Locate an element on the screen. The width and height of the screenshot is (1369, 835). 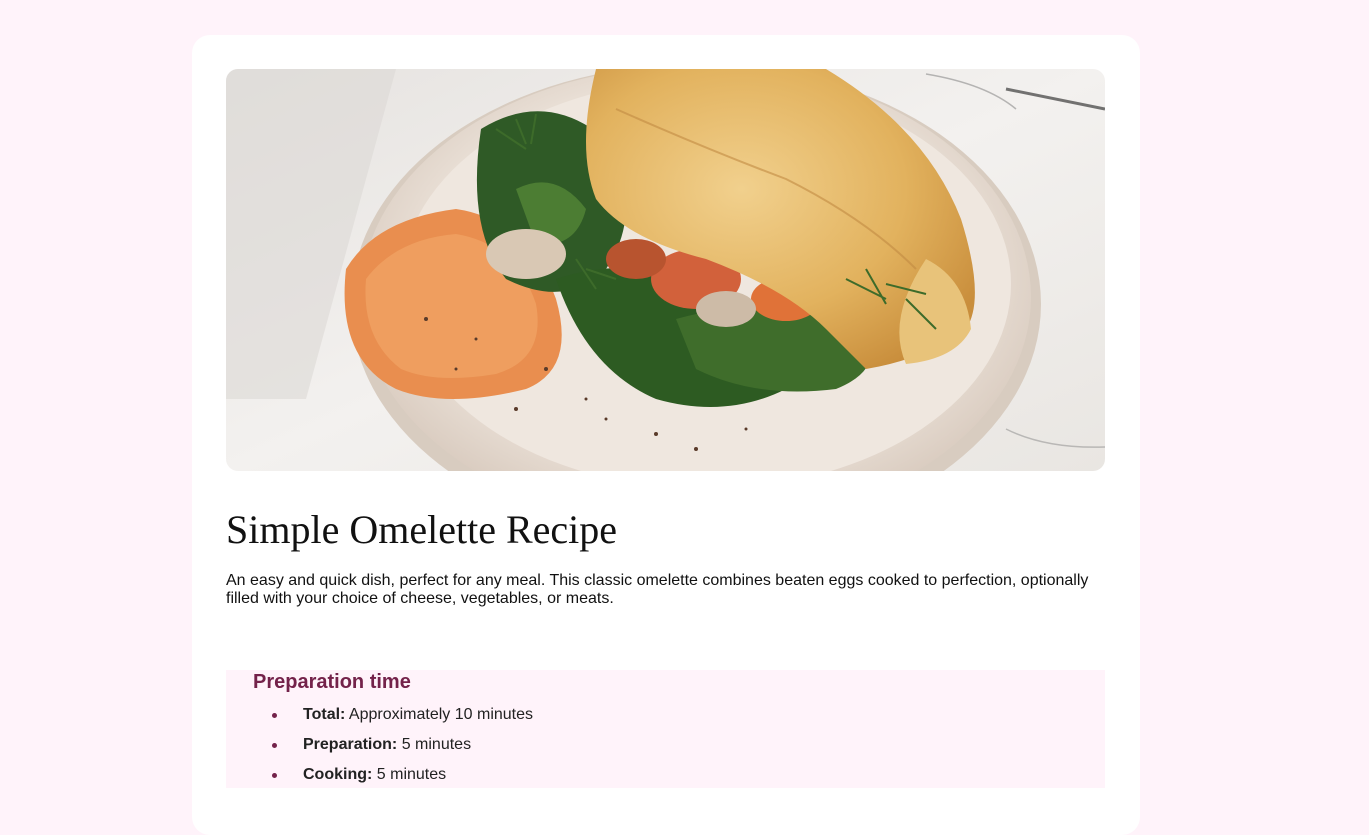
list-item: Total: Approximately 10 minutes is located at coordinates (379, 715).